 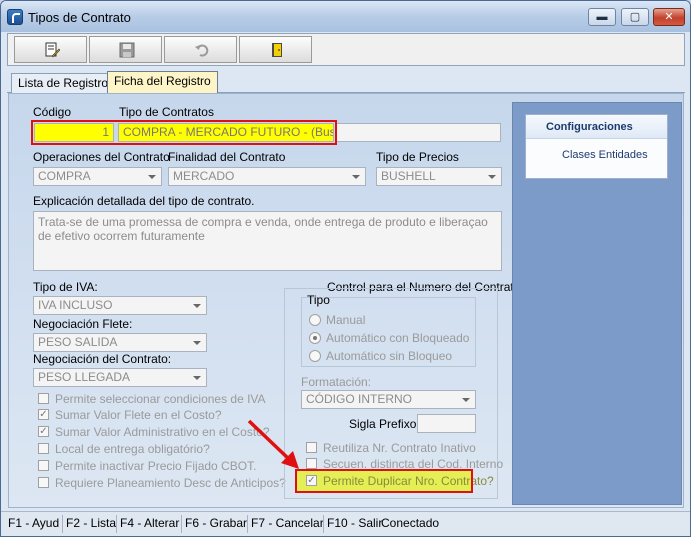 I want to click on status-f1: F1 - Ayud, so click(x=33, y=523).